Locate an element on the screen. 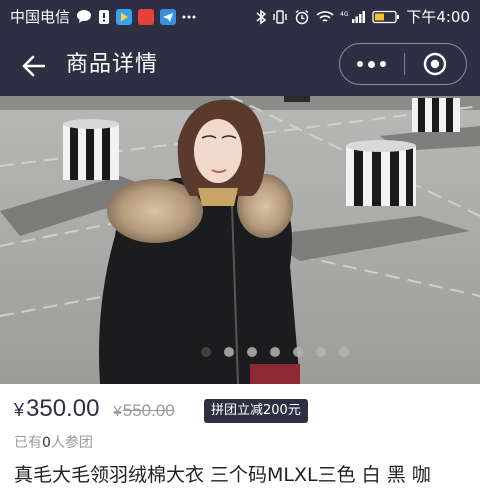 The width and height of the screenshot is (480, 488). original-price: ¥550.00 is located at coordinates (143, 411).